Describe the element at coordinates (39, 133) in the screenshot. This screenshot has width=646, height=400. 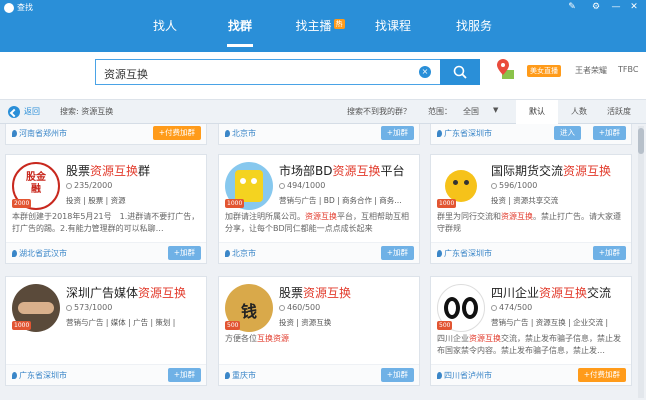
I see `location: 河南省郑州市` at that location.